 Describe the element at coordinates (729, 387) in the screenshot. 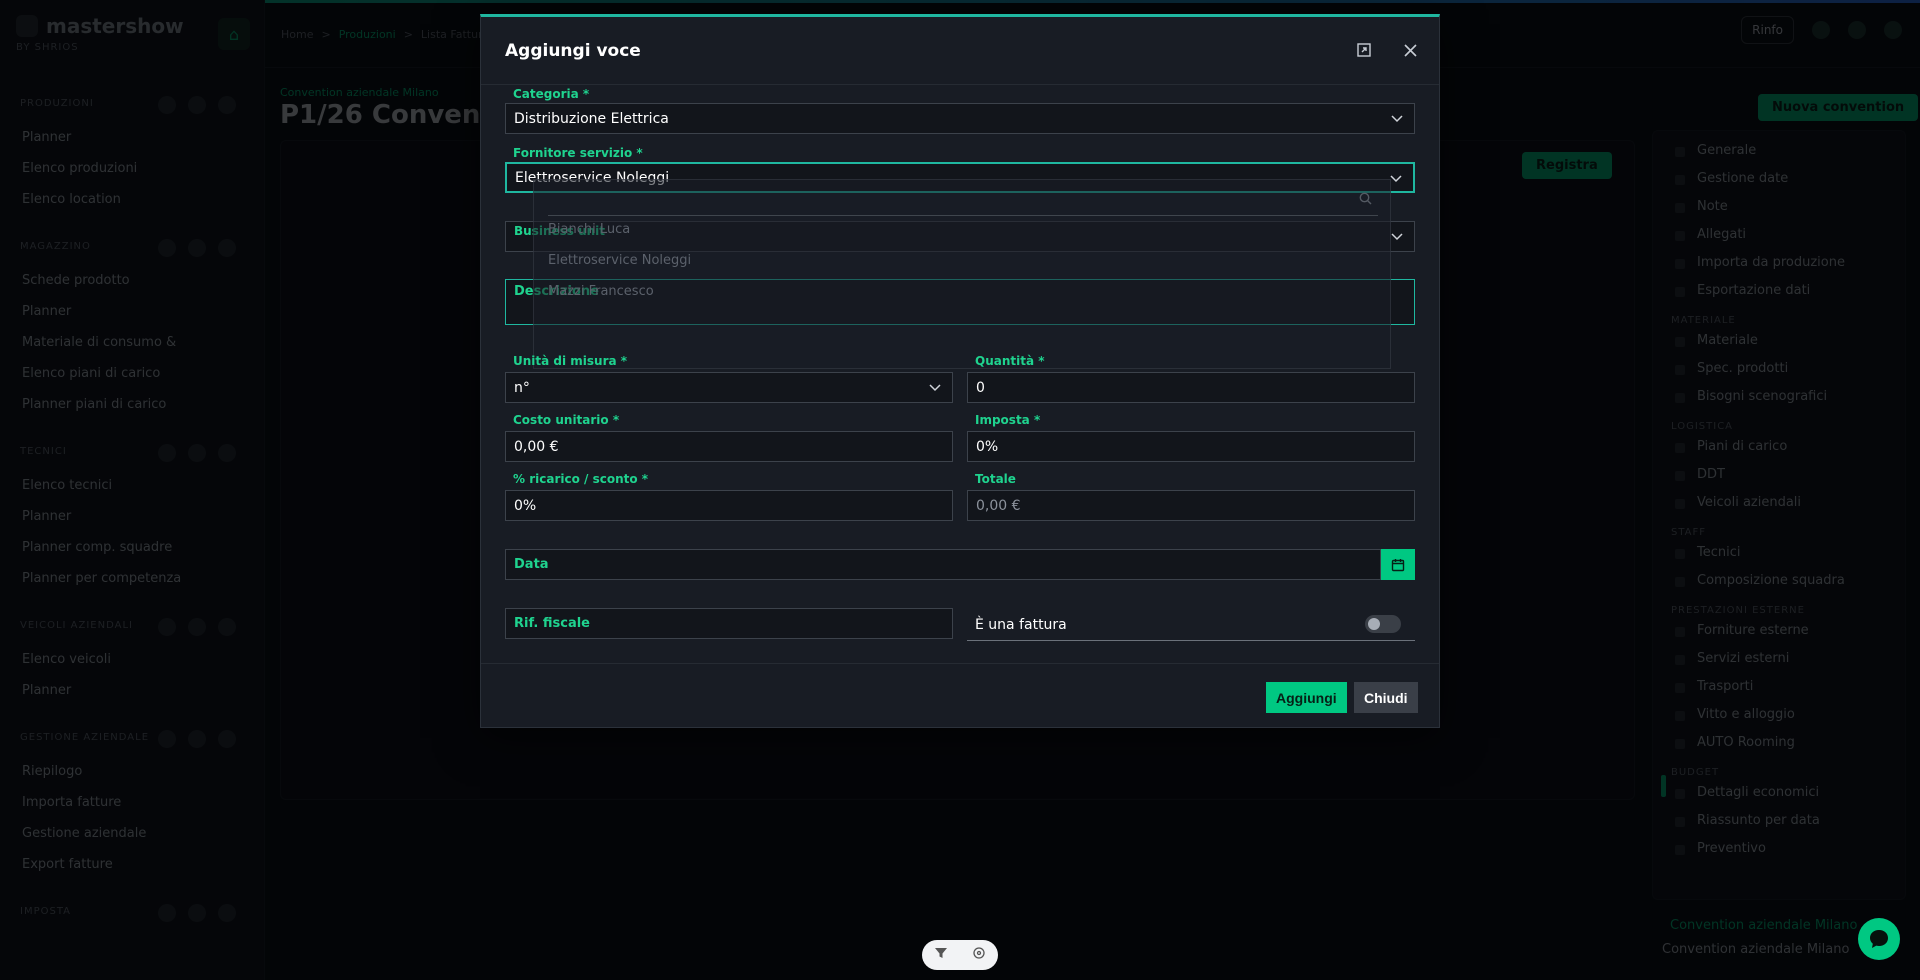

I see `unita-select: n°` at that location.